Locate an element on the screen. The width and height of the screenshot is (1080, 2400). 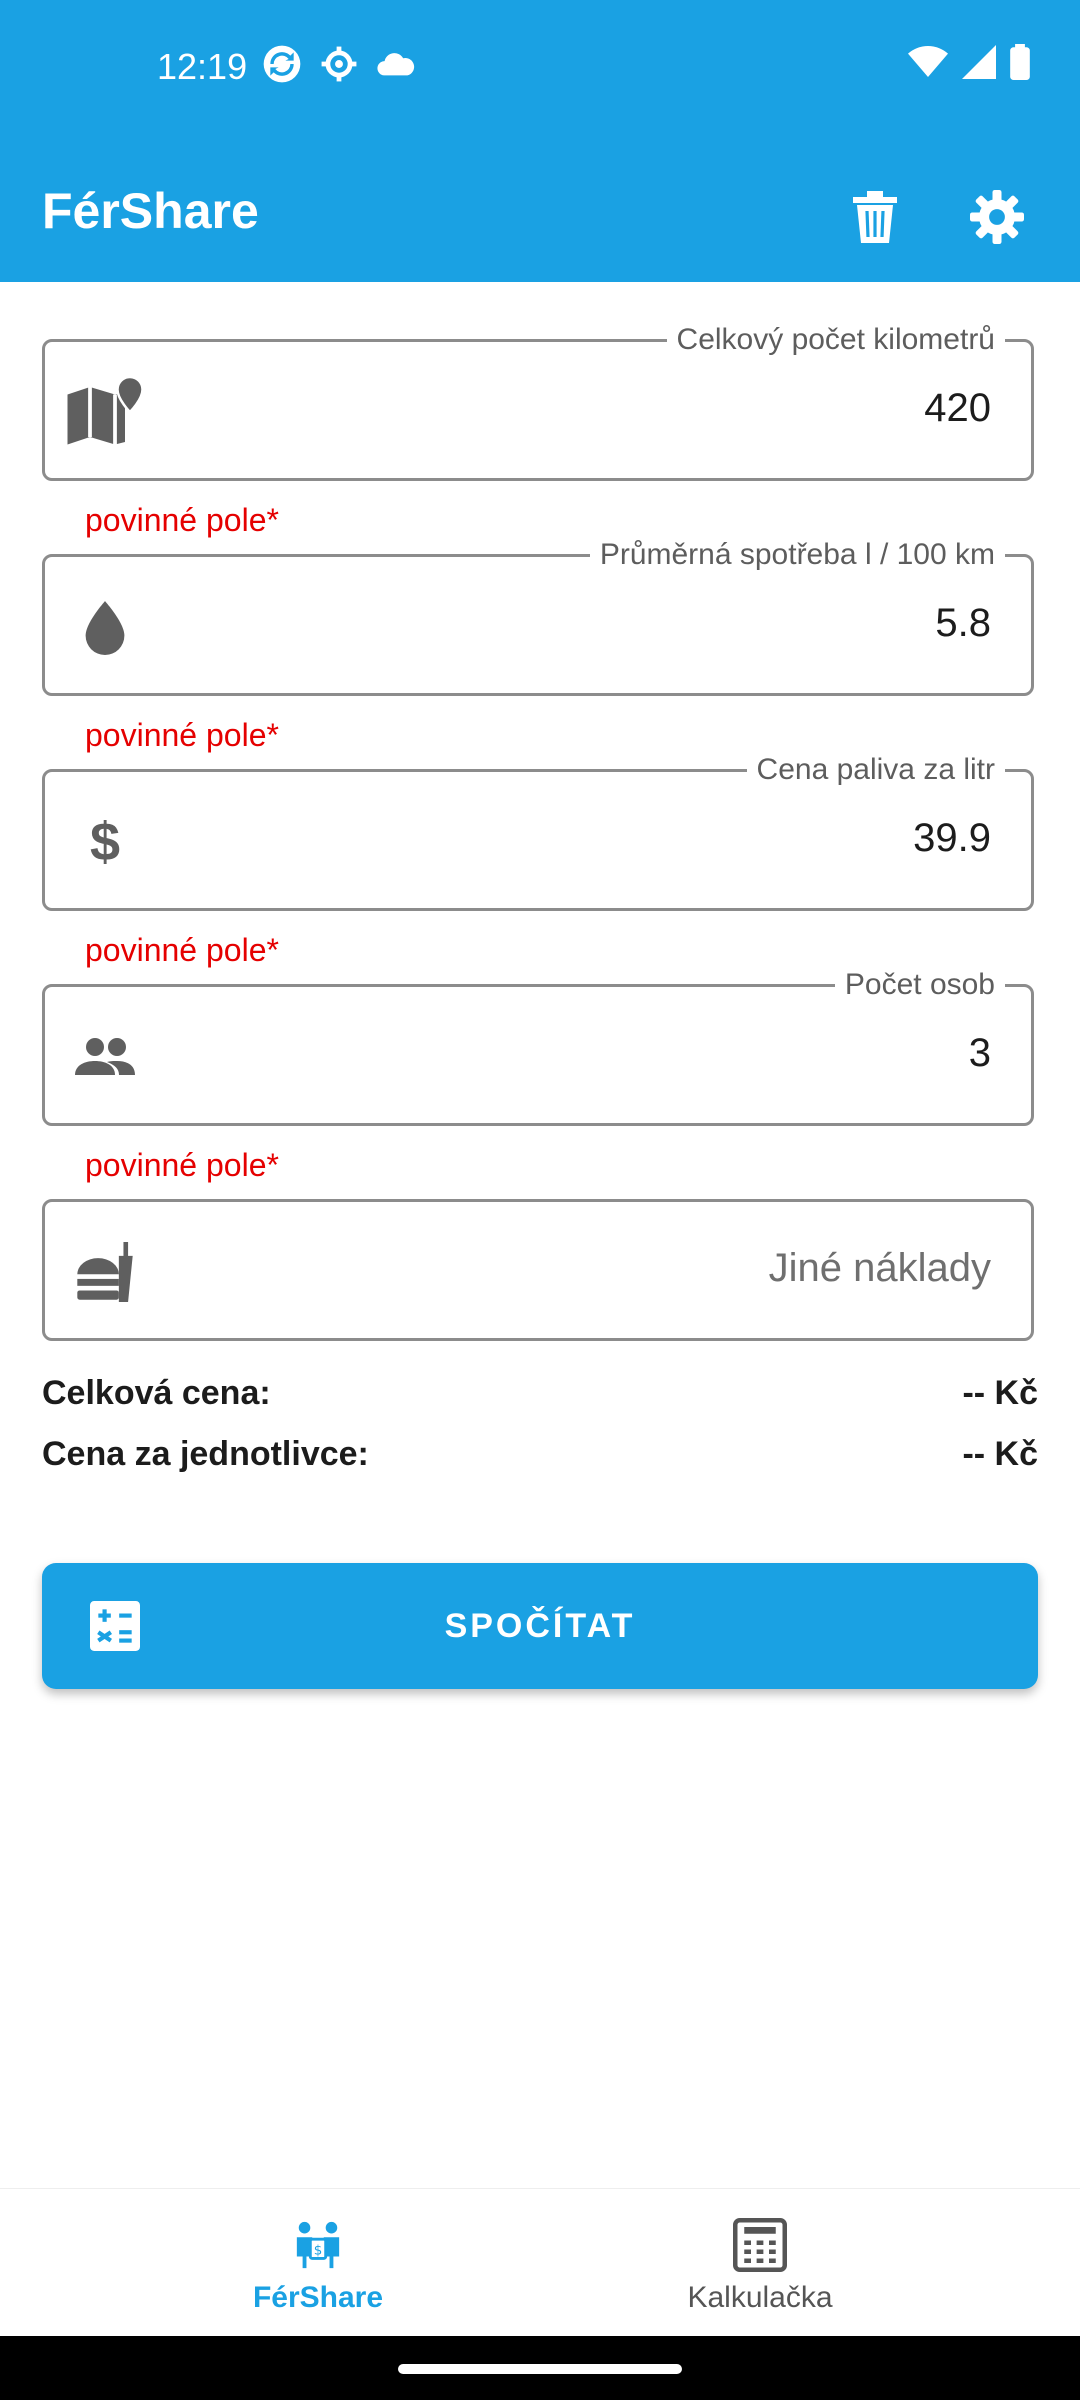
people-count-input: 3 is located at coordinates (980, 1053).